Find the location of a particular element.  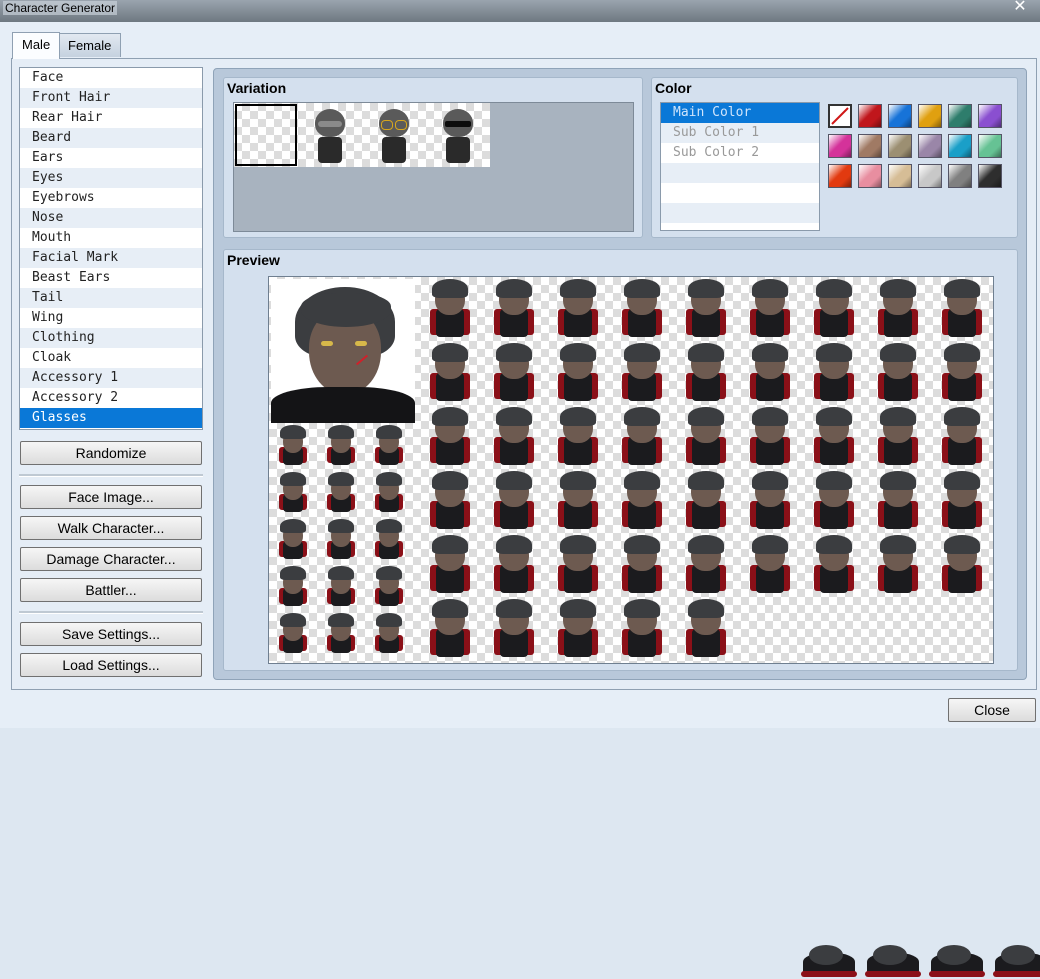

variation-sprite is located at coordinates (394, 137).